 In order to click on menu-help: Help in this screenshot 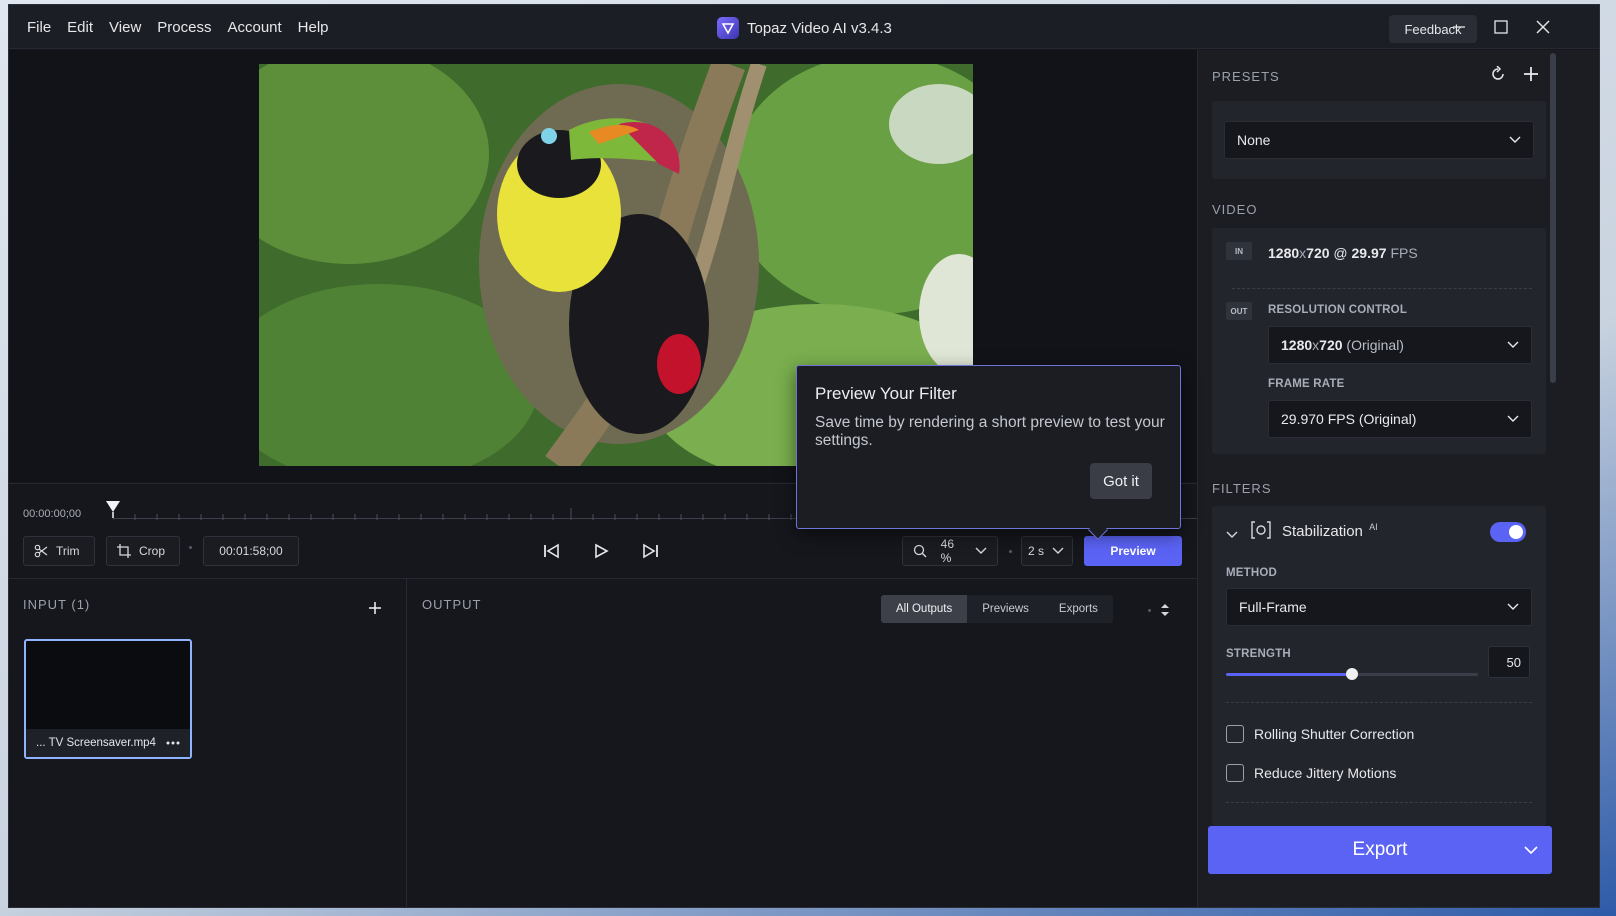, I will do `click(313, 27)`.